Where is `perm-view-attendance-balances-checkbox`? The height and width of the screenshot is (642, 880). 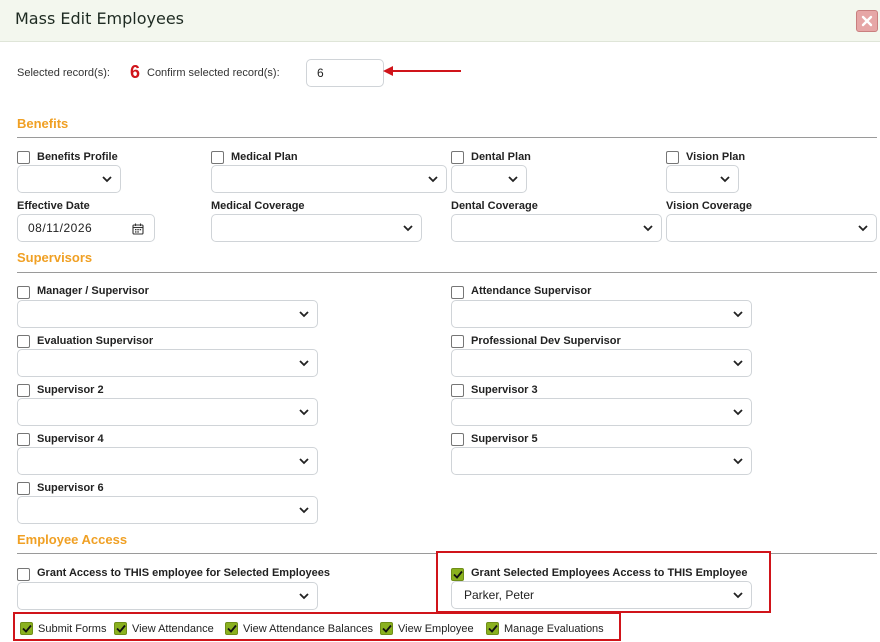
perm-view-attendance-balances-checkbox is located at coordinates (231, 628).